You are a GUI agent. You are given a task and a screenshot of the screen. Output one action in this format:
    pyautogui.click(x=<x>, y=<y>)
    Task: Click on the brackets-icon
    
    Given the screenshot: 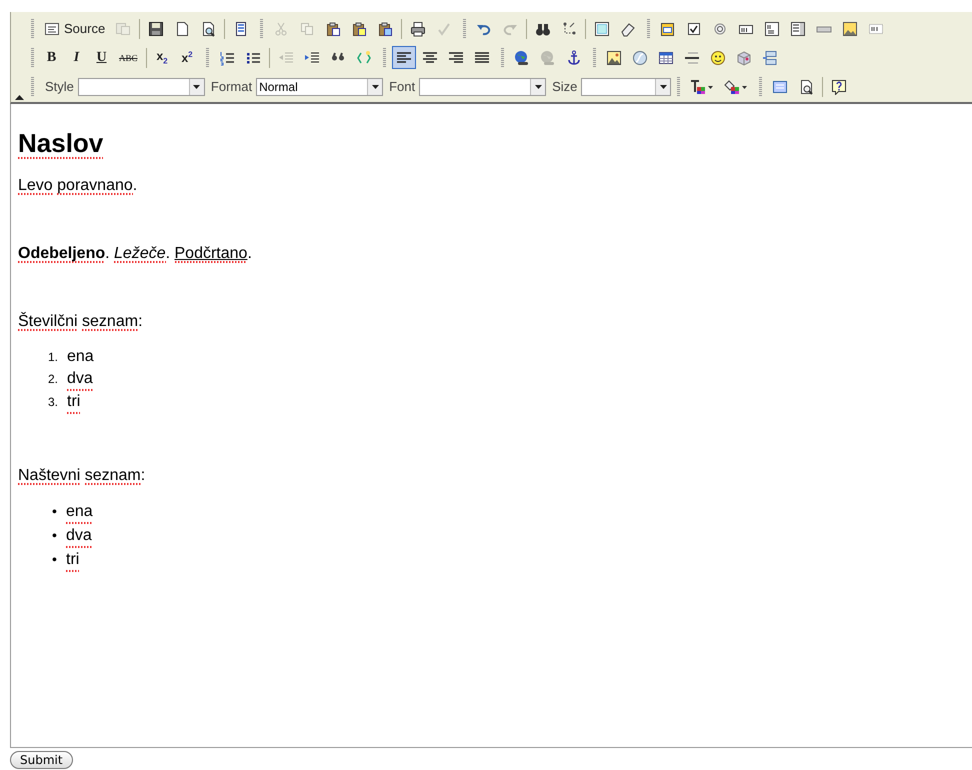 What is the action you would take?
    pyautogui.click(x=364, y=58)
    